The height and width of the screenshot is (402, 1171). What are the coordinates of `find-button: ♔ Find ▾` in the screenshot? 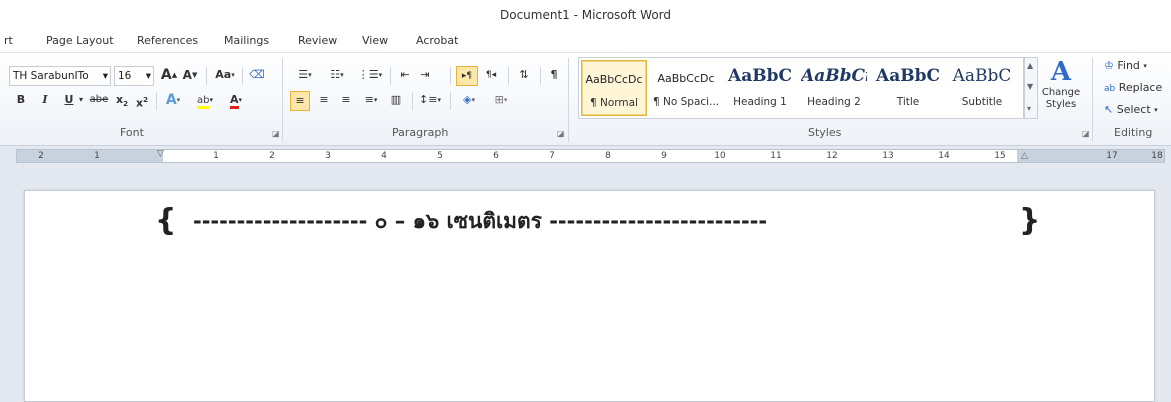 It's located at (1135, 67).